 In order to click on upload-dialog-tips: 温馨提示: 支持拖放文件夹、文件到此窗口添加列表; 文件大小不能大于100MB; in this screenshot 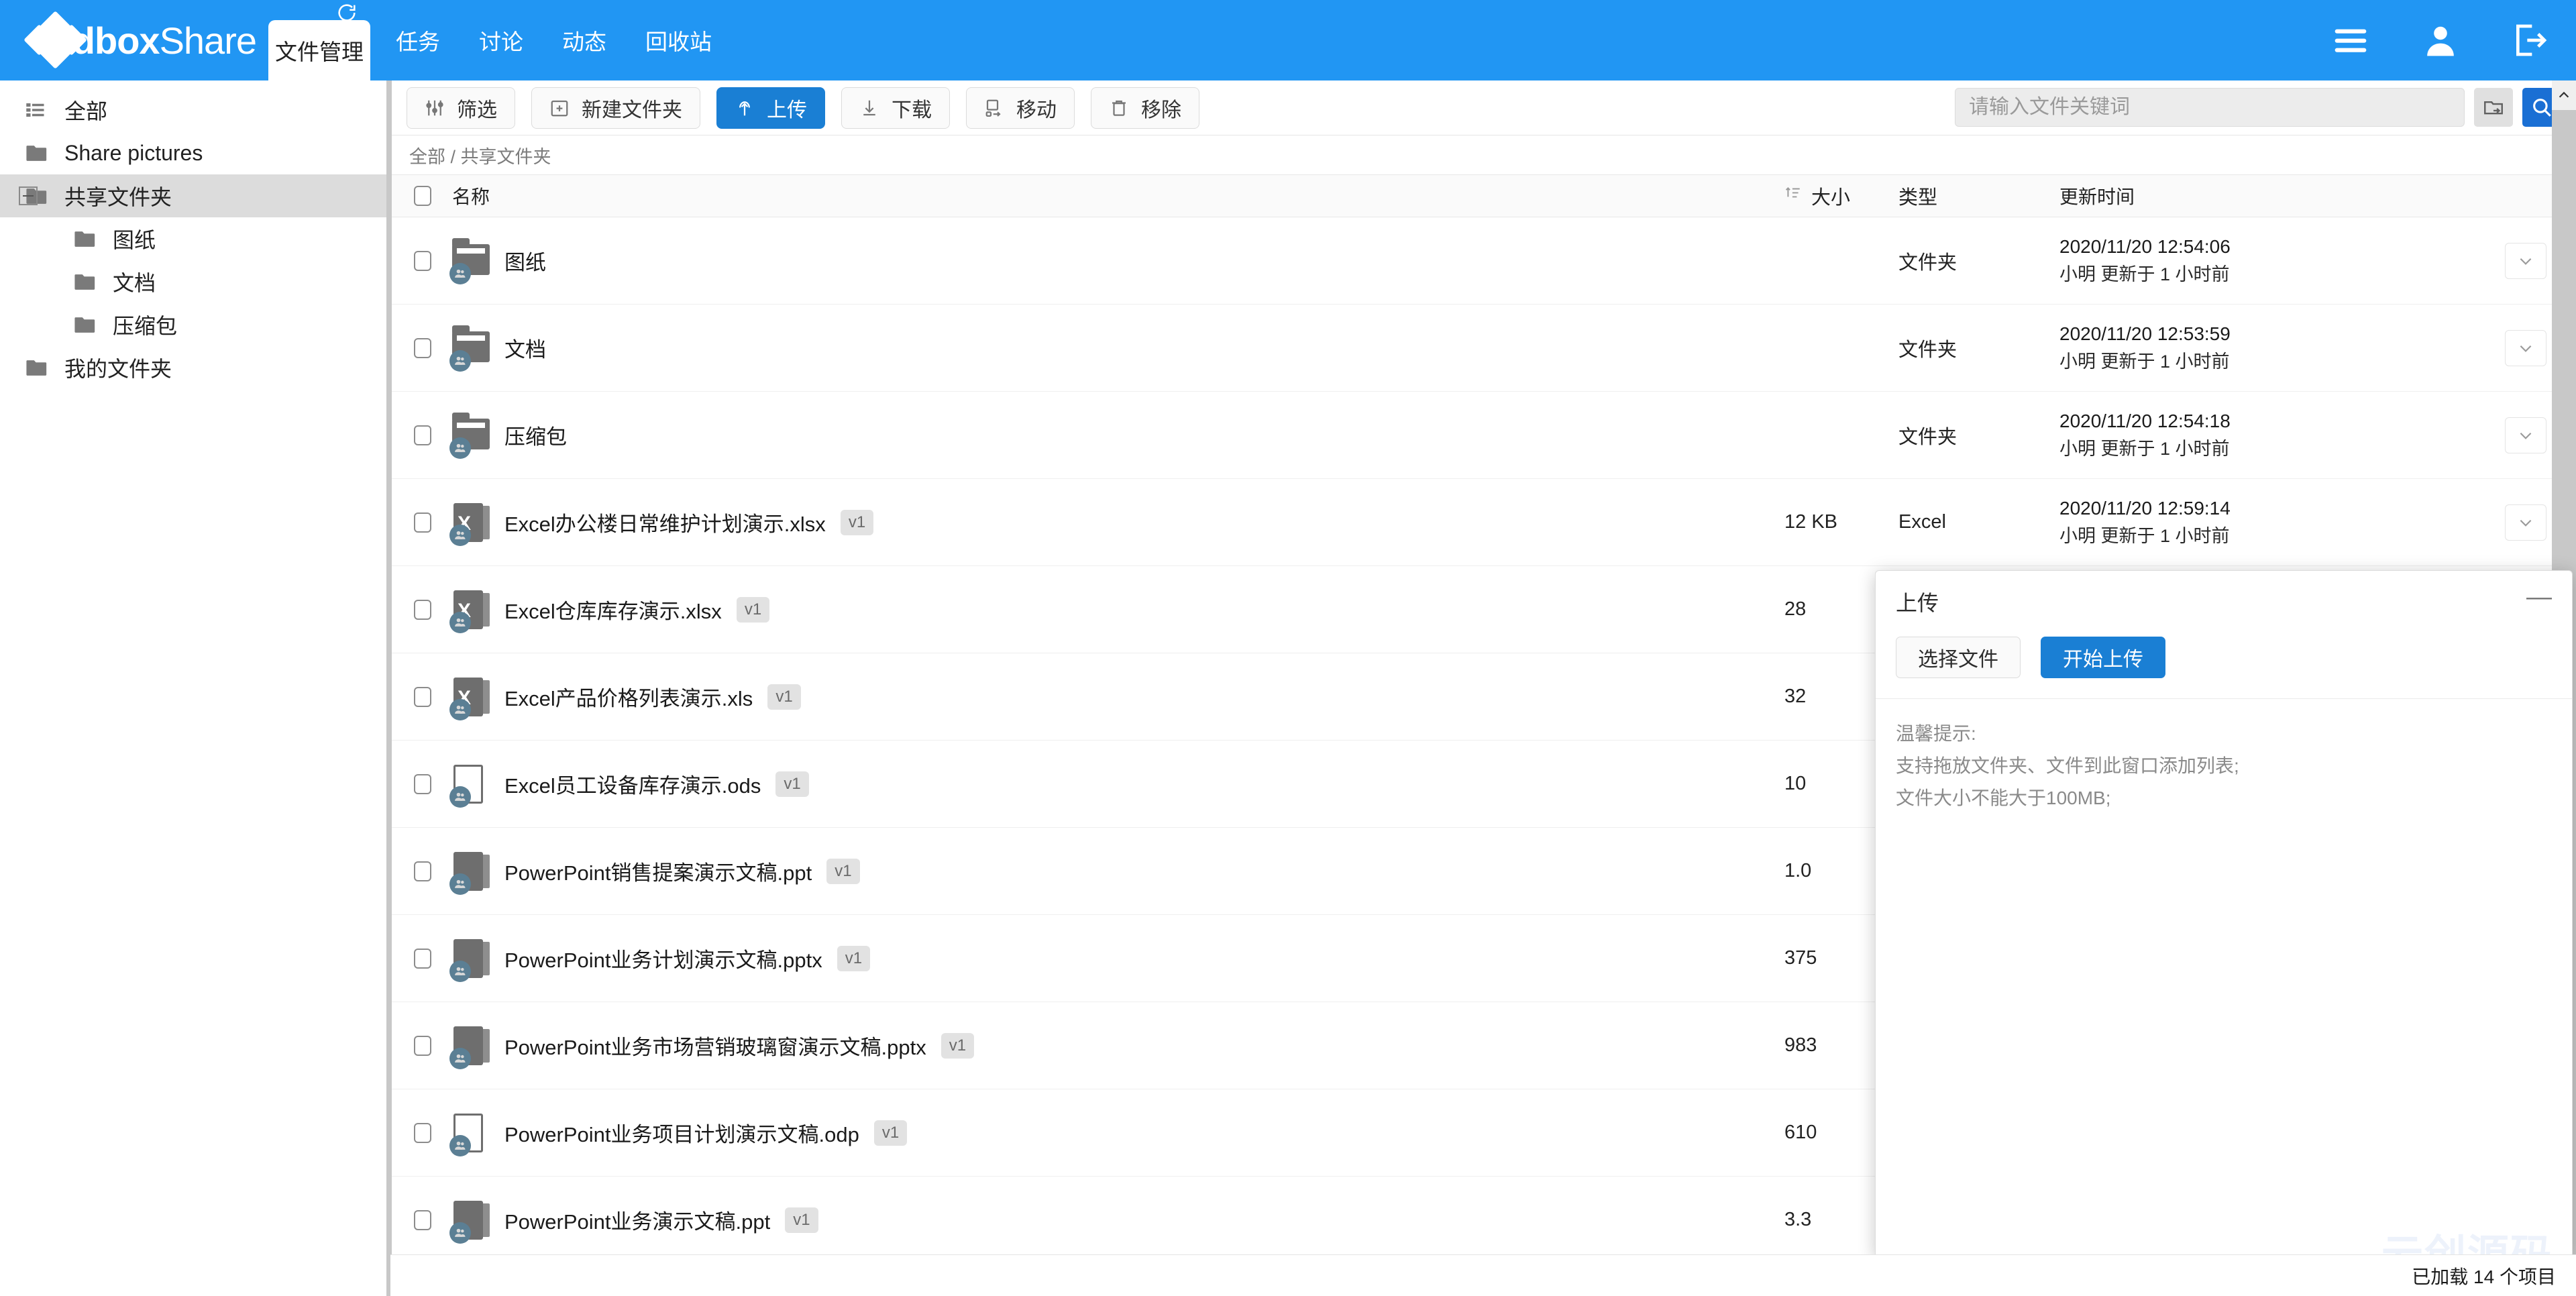, I will do `click(2224, 757)`.